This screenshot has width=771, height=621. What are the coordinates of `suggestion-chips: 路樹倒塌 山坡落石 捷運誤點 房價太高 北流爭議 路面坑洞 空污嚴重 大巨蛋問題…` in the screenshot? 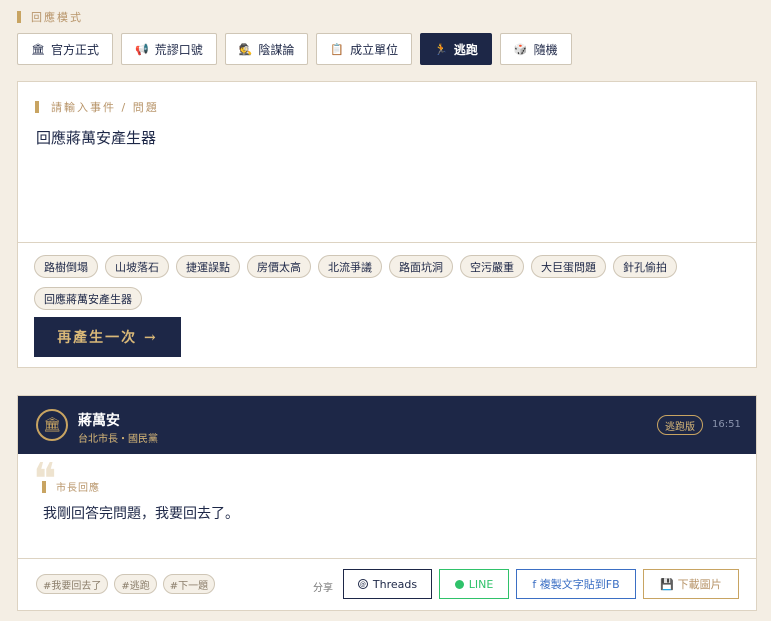 It's located at (384, 282).